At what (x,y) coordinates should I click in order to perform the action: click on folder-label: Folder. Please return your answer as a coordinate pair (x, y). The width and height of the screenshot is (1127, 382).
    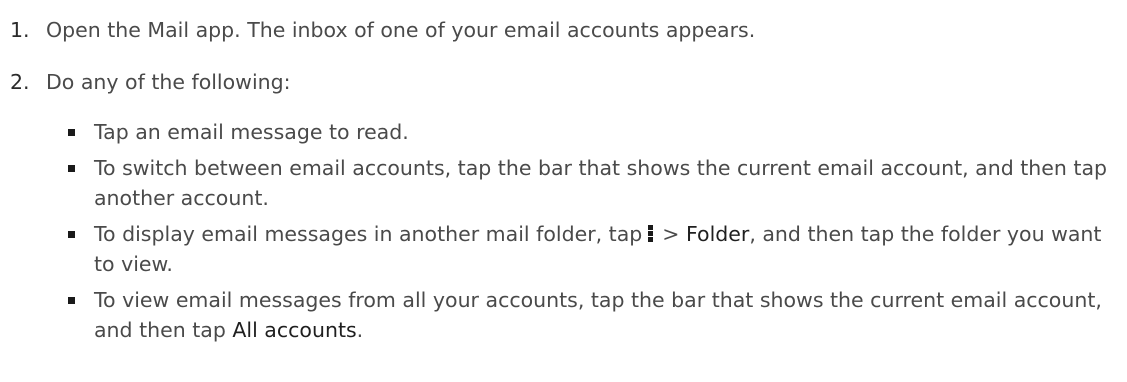
    Looking at the image, I should click on (717, 234).